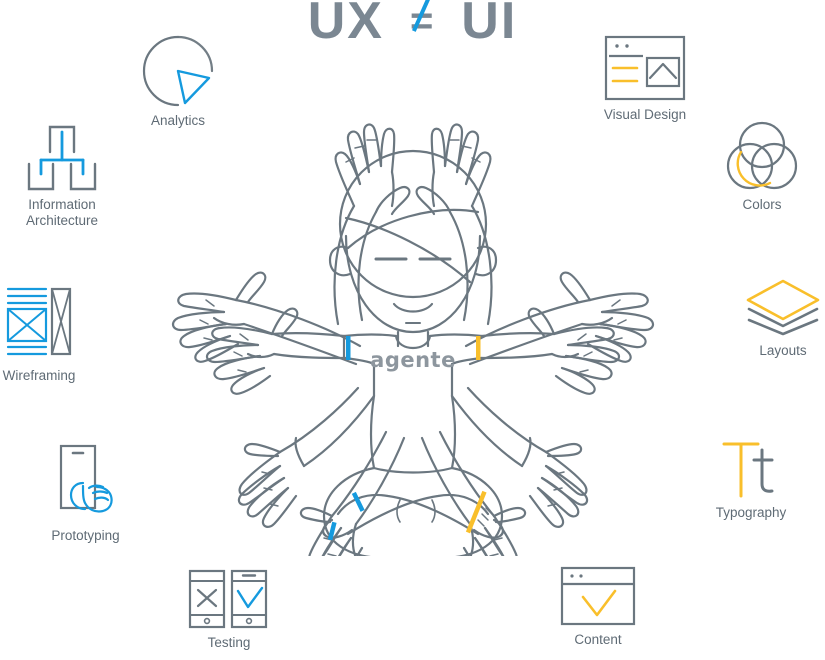 The image size is (825, 660). I want to click on pie-chart-icon, so click(178, 71).